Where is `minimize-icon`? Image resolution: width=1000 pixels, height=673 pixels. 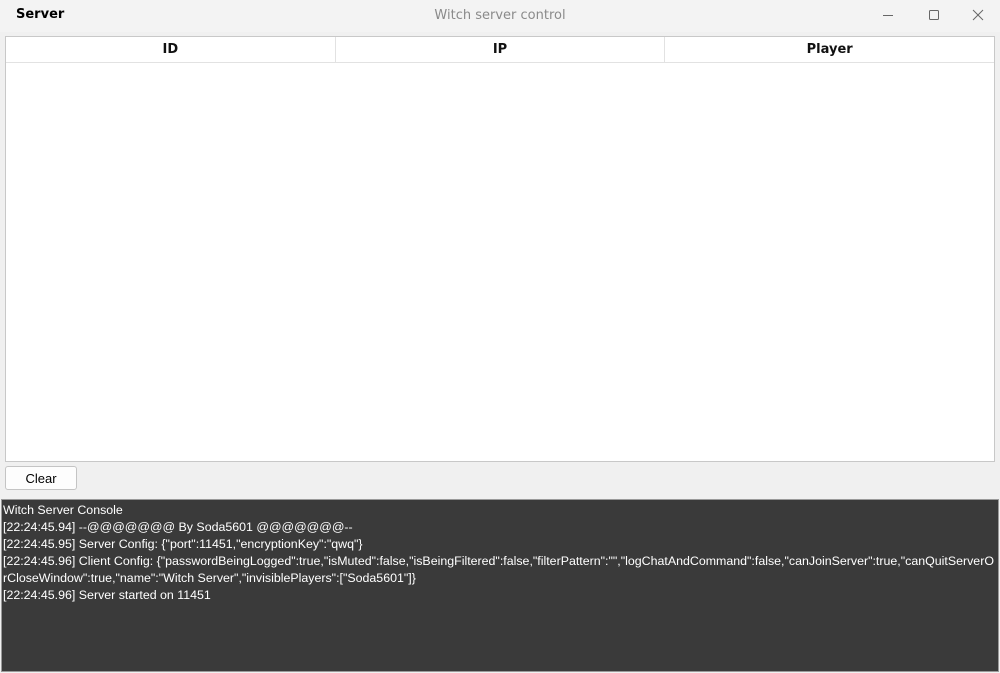
minimize-icon is located at coordinates (888, 15).